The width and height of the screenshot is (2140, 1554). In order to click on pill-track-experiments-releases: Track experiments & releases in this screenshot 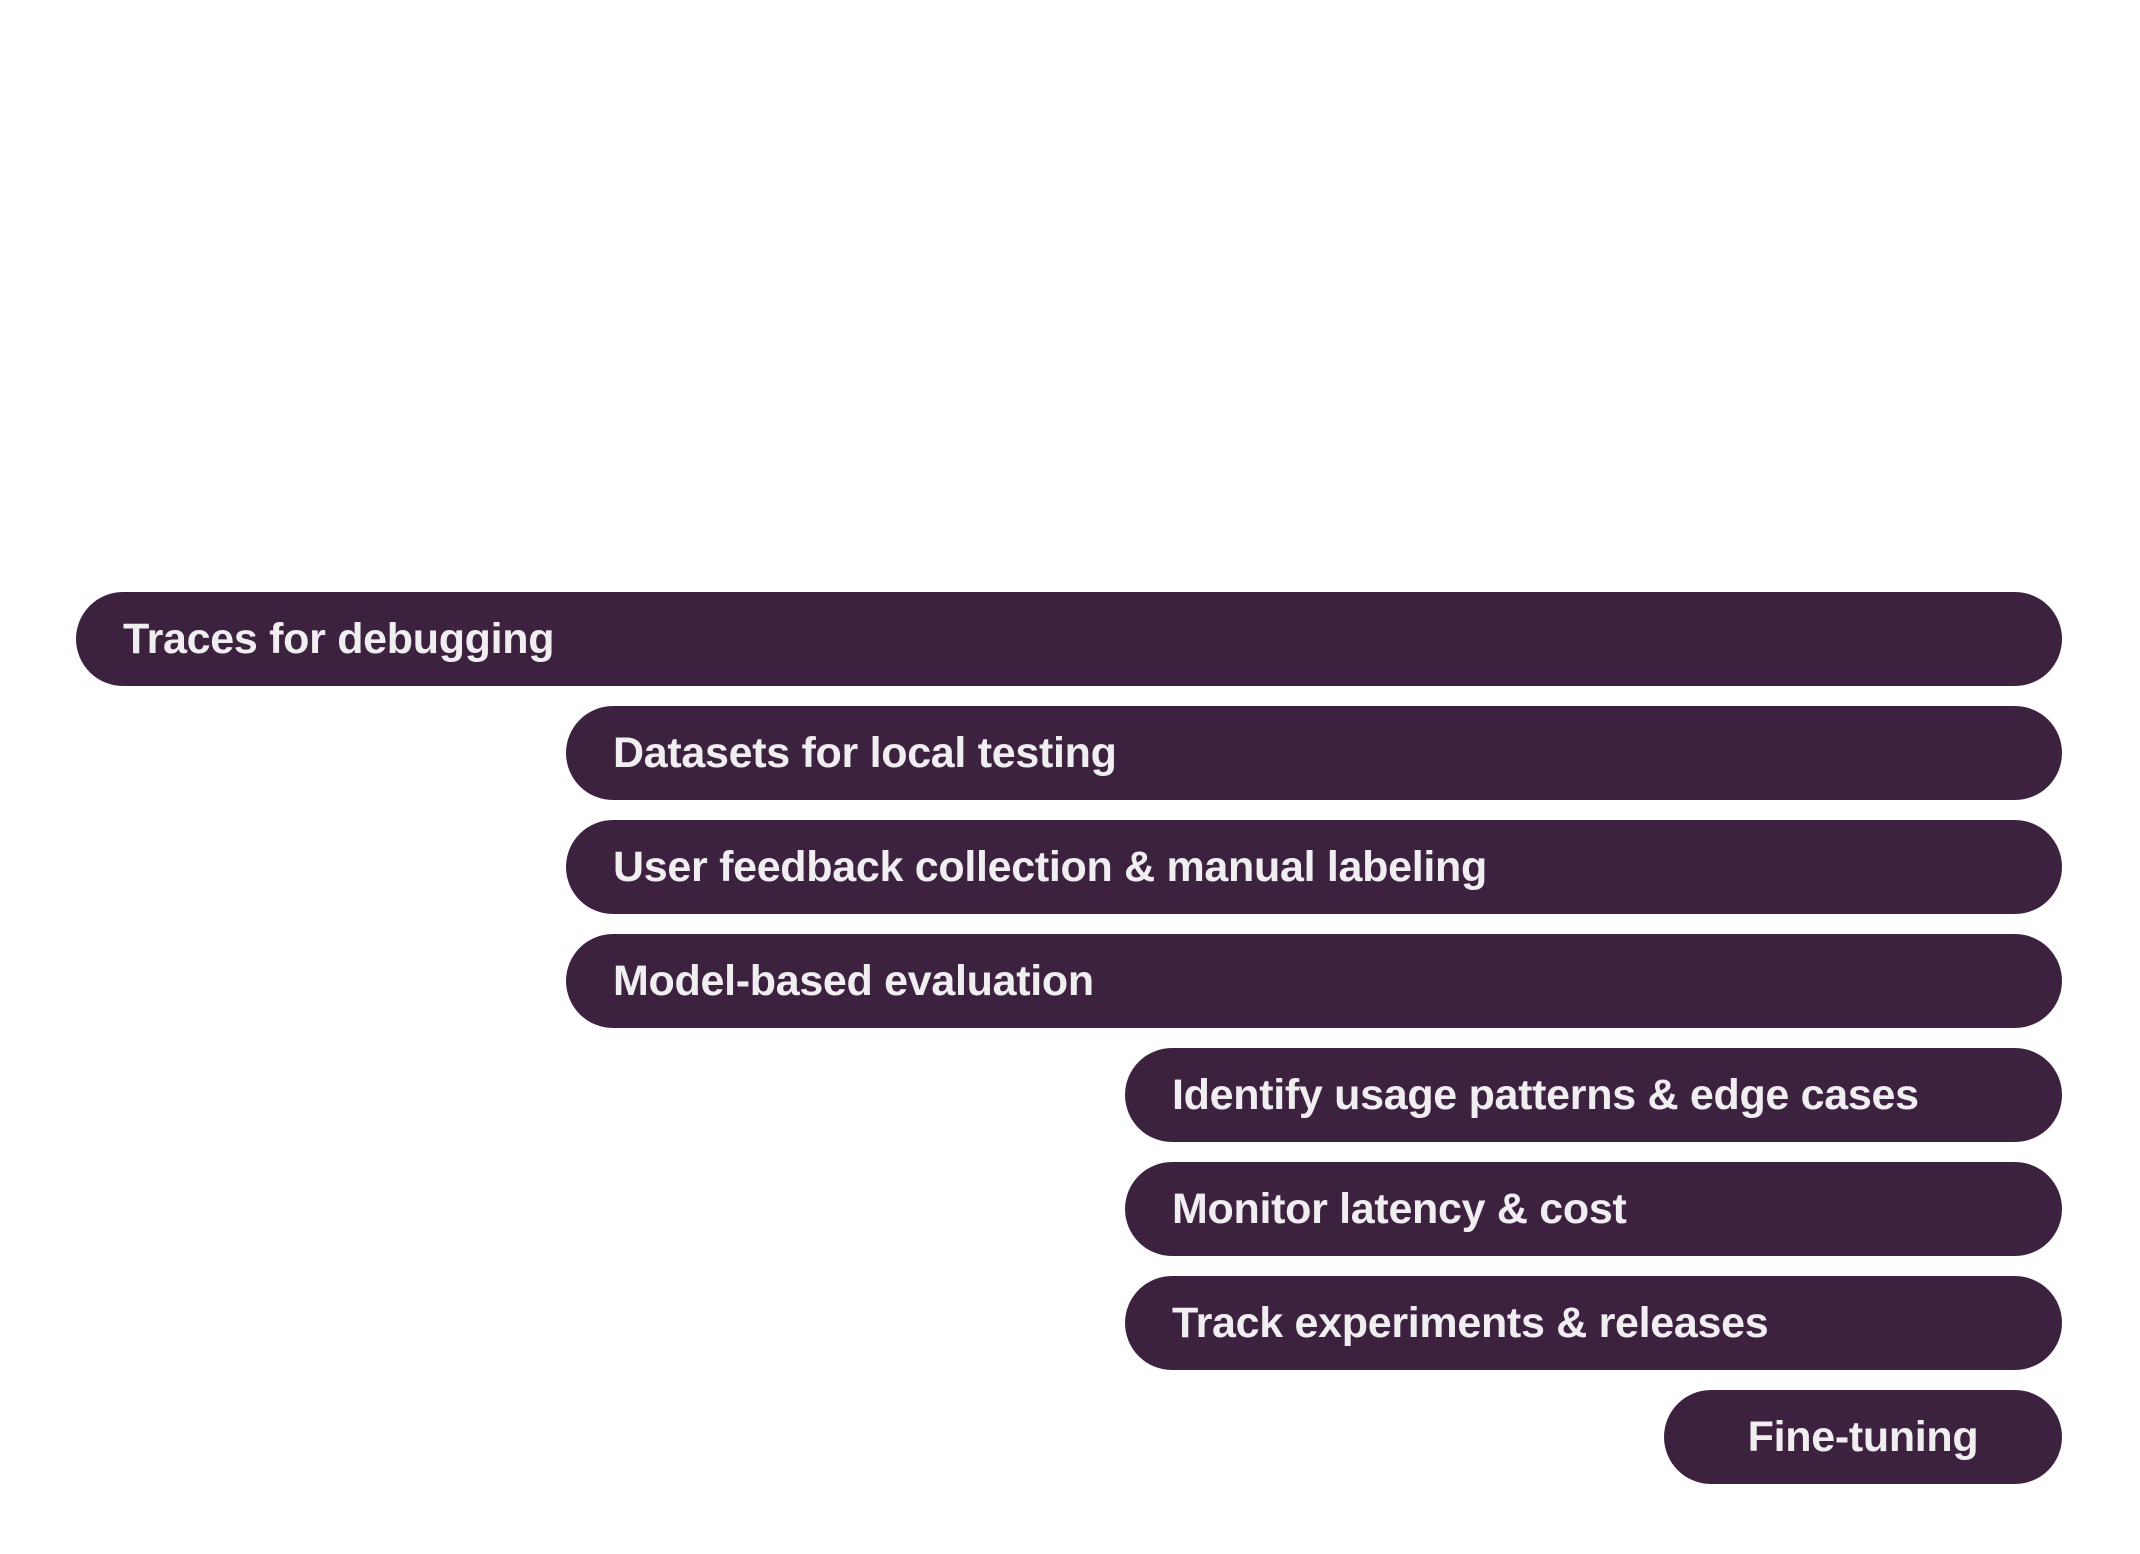, I will do `click(1593, 1323)`.